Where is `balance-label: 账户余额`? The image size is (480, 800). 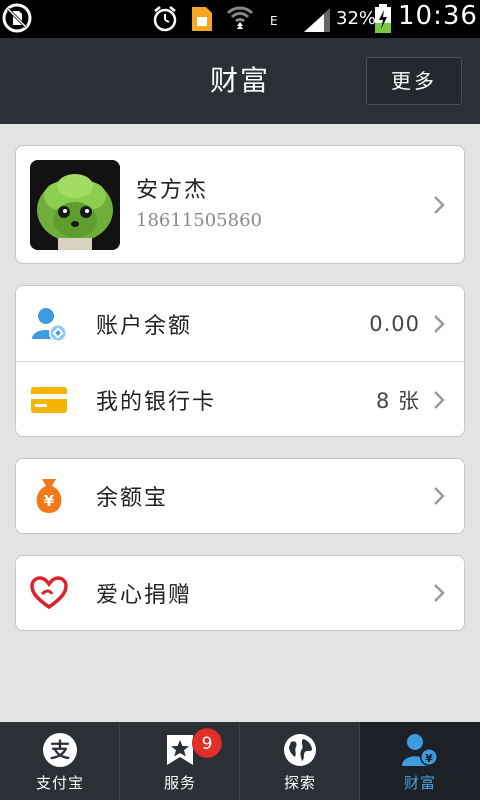 balance-label: 账户余额 is located at coordinates (144, 326).